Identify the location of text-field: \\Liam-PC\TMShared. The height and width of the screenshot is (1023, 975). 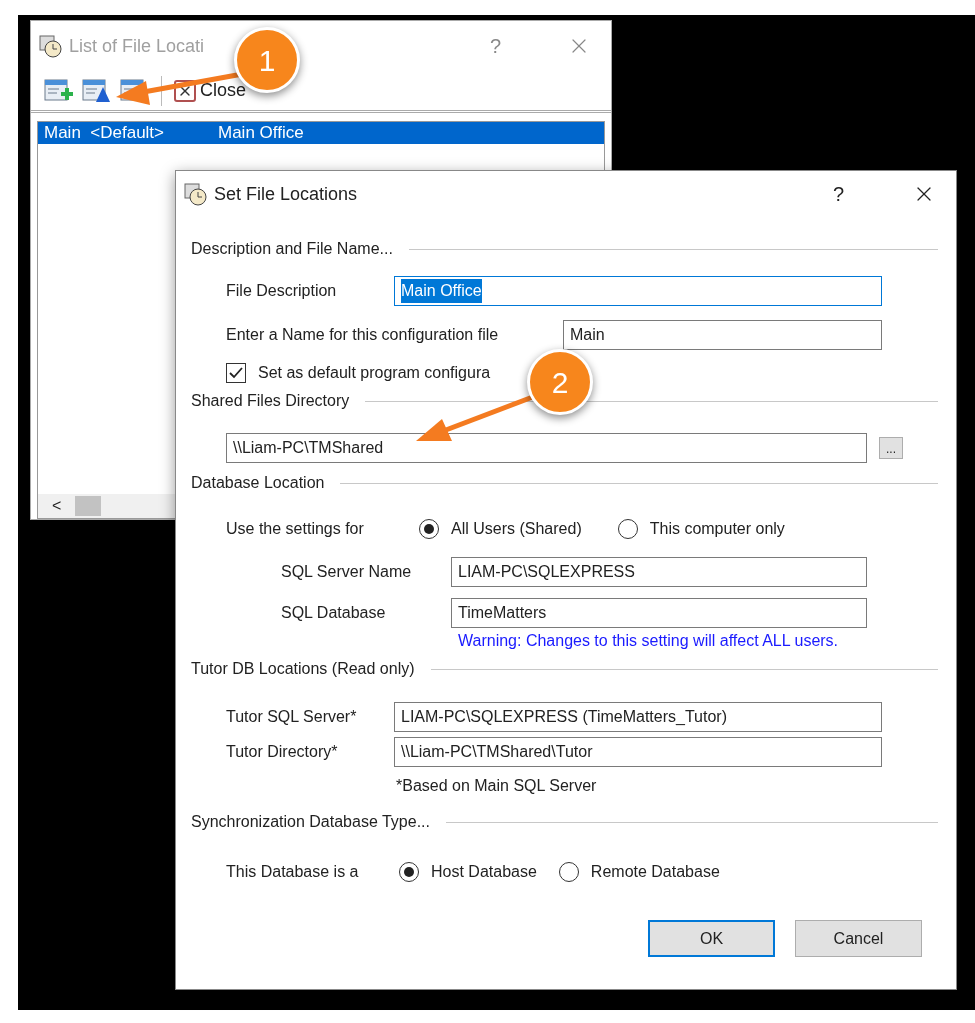
(546, 448).